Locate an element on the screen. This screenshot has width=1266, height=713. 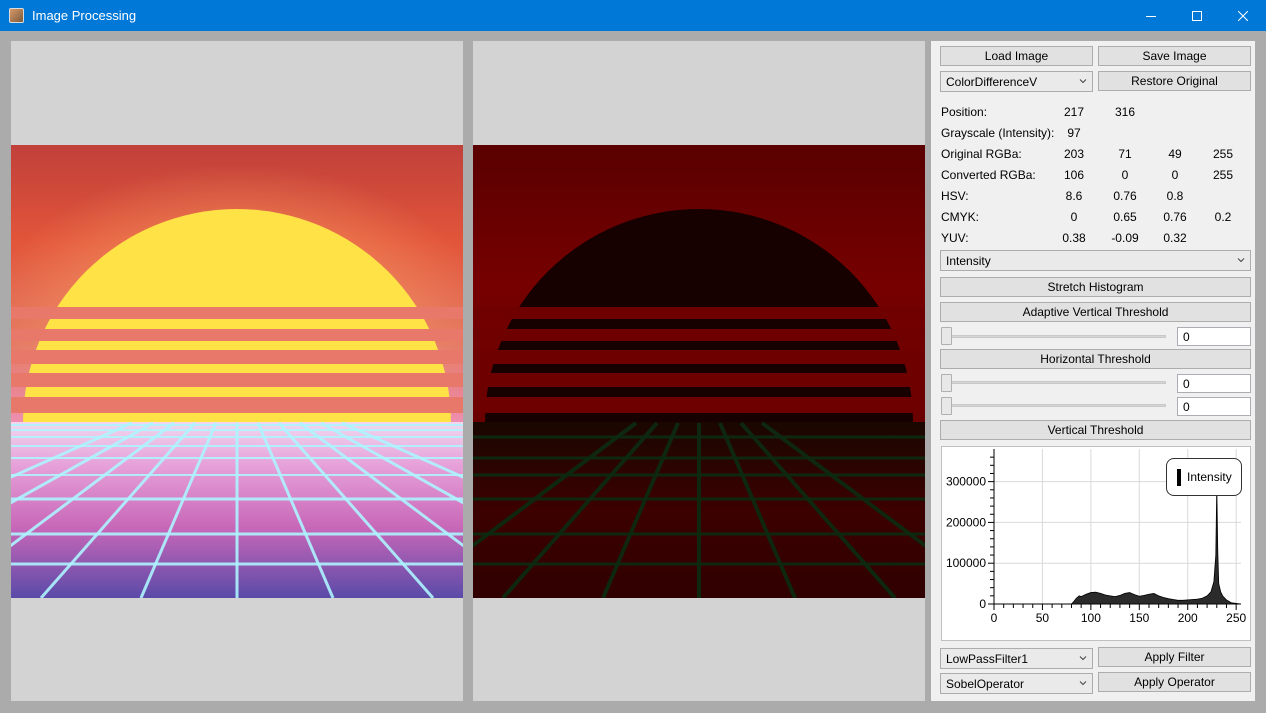
x-tick-label: 200 is located at coordinates (1188, 618).